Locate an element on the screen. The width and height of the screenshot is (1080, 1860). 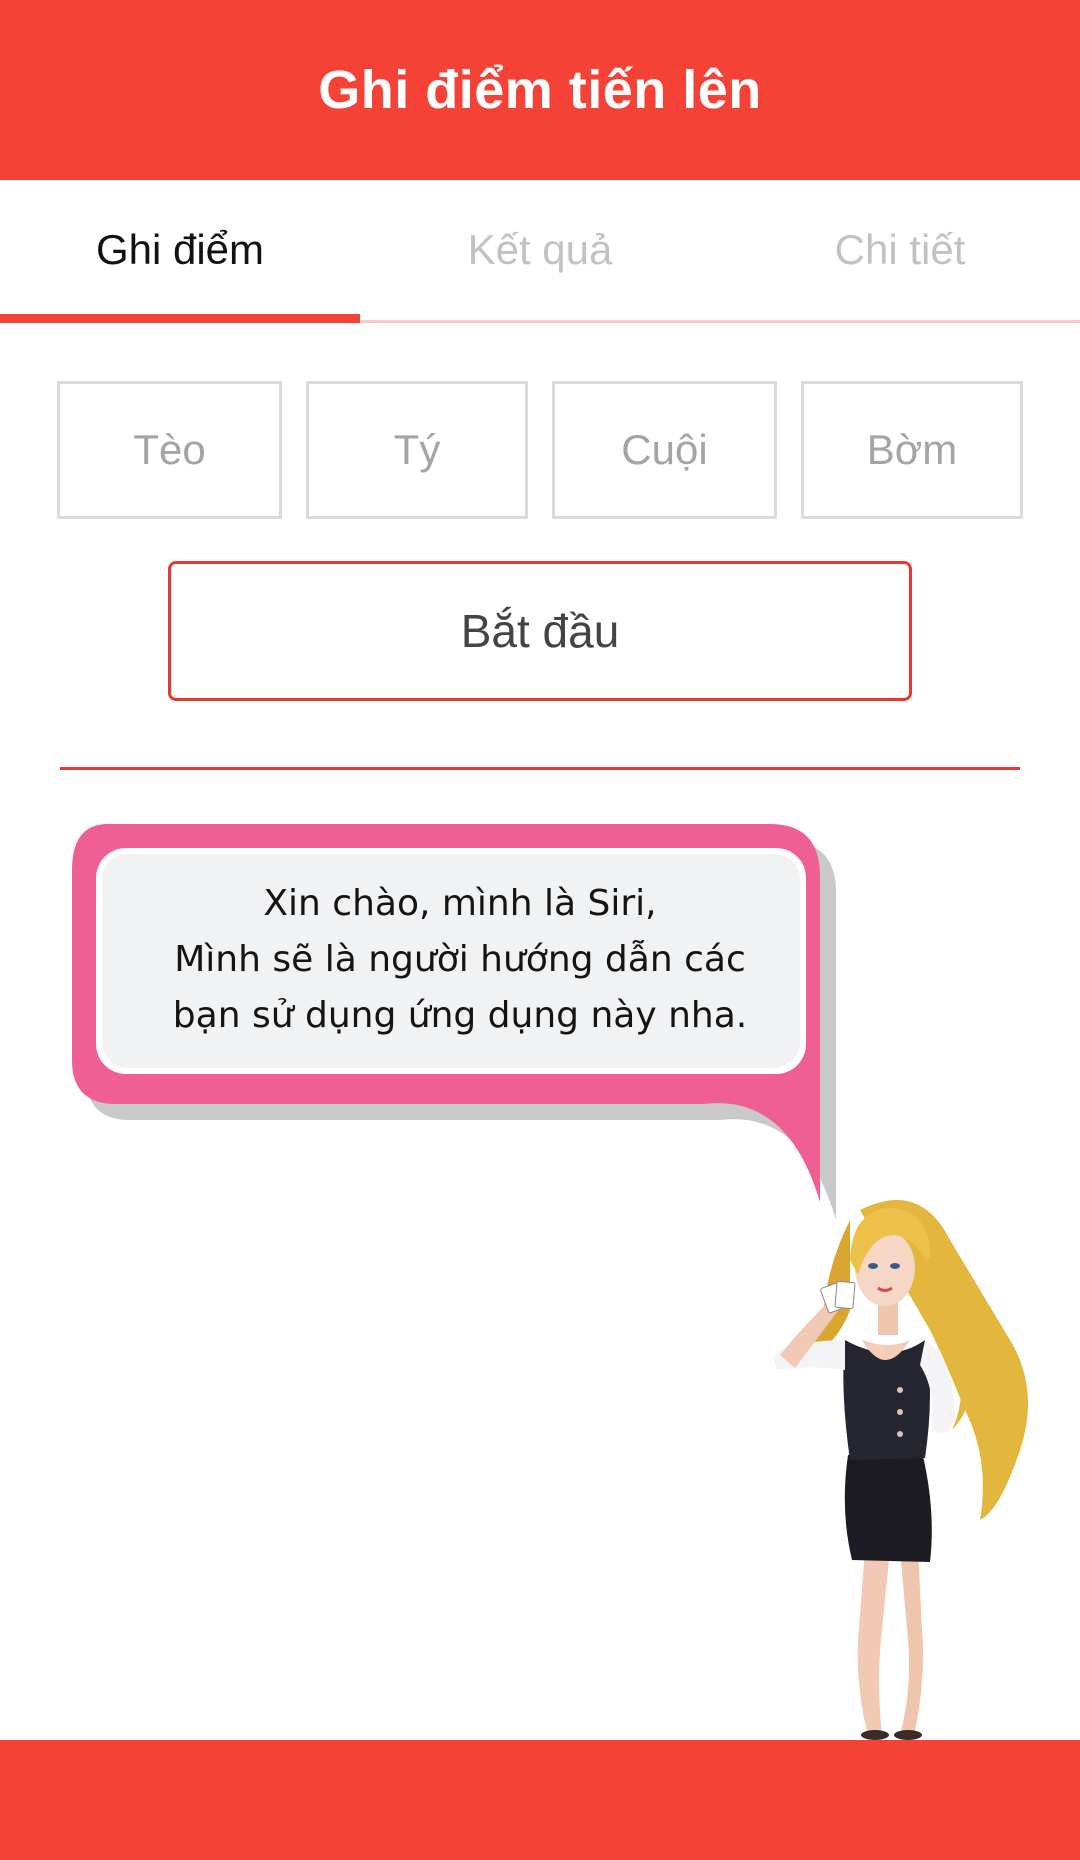
guide-line-1: Xin chào, mình là Siri, is located at coordinates (460, 903).